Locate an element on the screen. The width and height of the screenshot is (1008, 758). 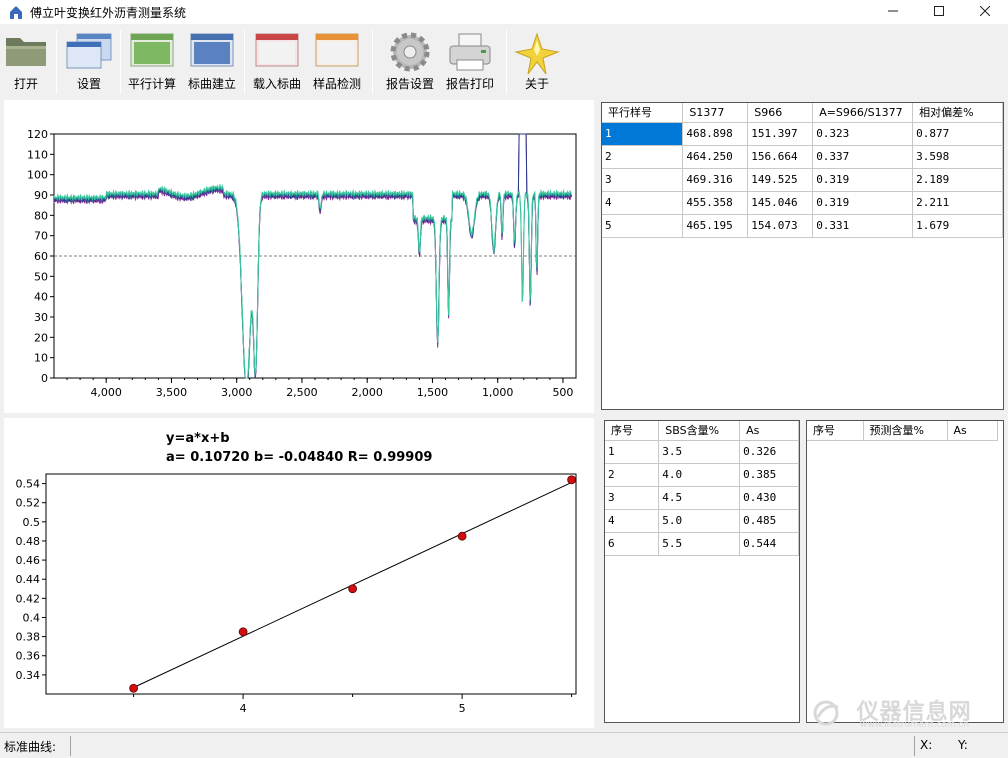
settings-button: 设置 is located at coordinates (89, 61).